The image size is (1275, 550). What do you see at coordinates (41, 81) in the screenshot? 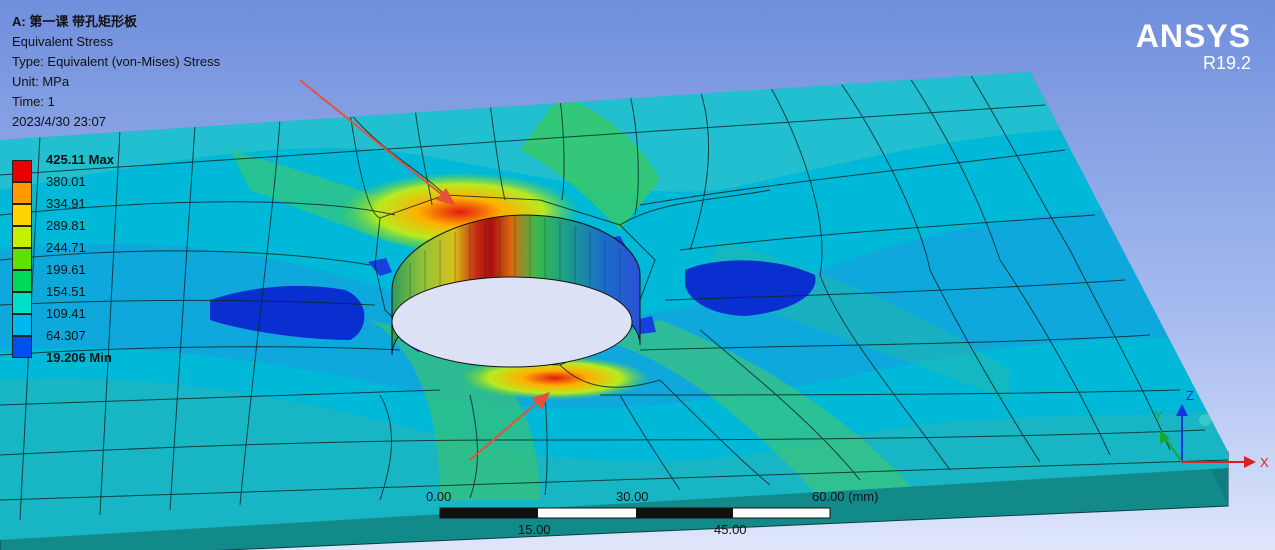
I see `result-unit: Unit: MPa` at bounding box center [41, 81].